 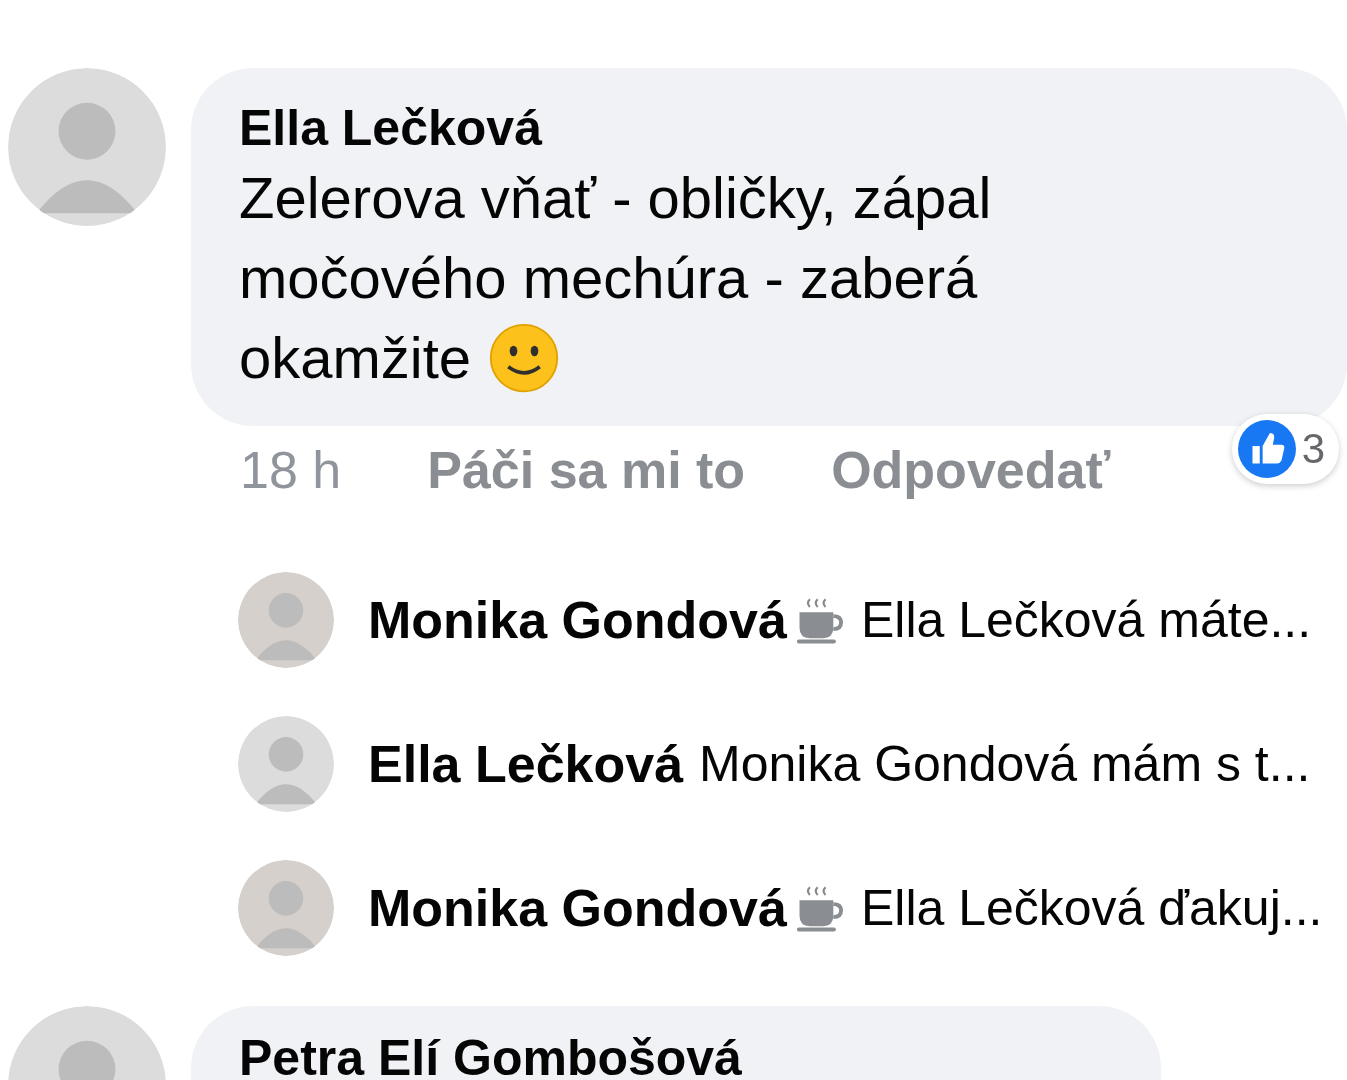 I want to click on smiley-icon, so click(x=524, y=358).